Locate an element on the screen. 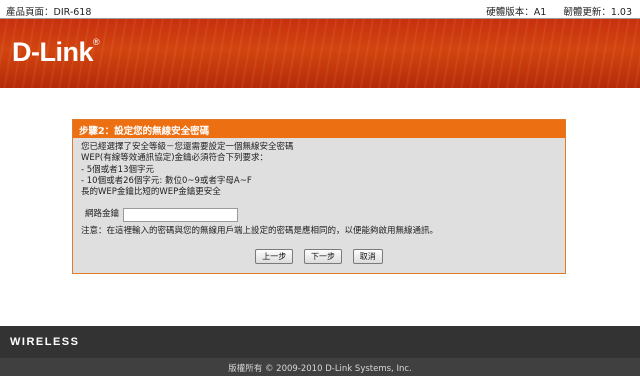 Image resolution: width=640 pixels, height=376 pixels. logo-text: D-Link is located at coordinates (53, 52).